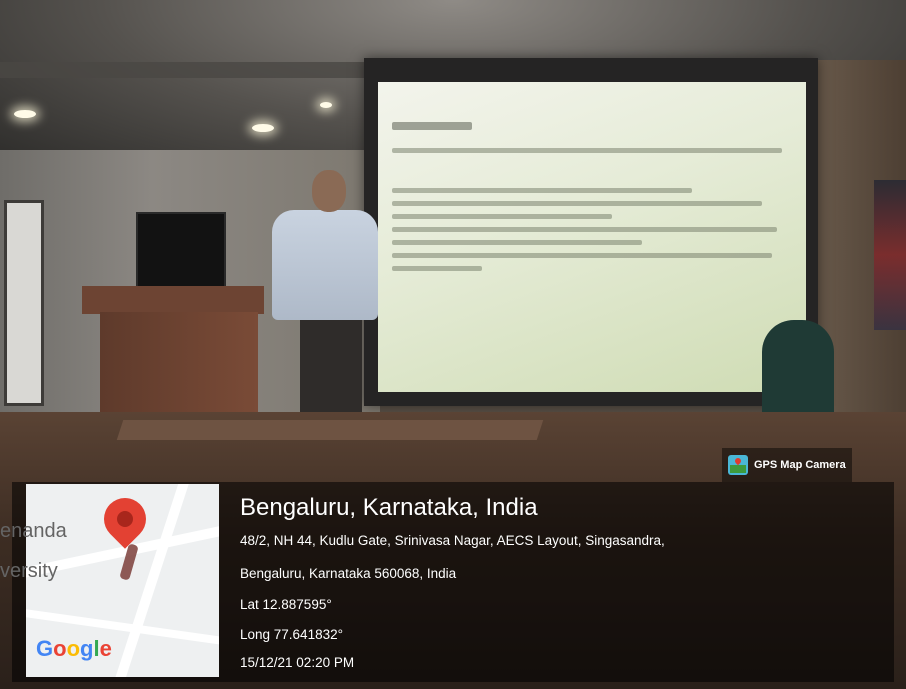 The image size is (906, 689). Describe the element at coordinates (297, 662) in the screenshot. I see `timestamp: 15/12/21 02:20 PM` at that location.